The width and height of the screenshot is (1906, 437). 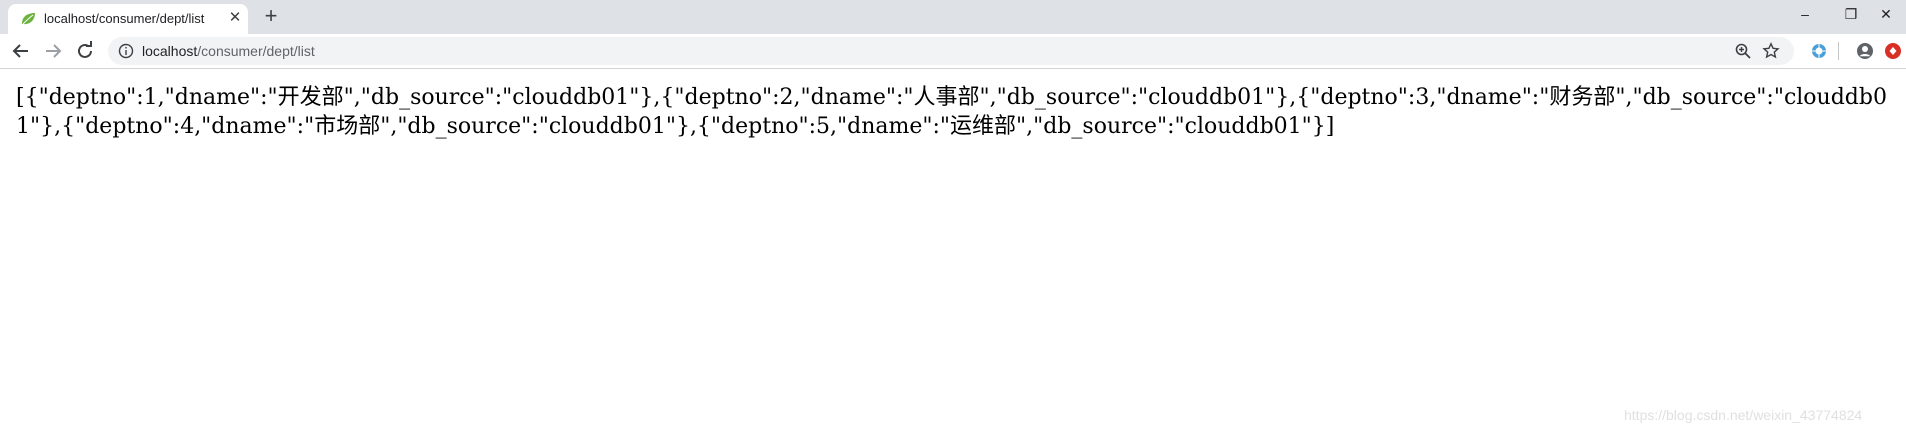 What do you see at coordinates (256, 51) in the screenshot?
I see `url-path: /consumer/dept/list` at bounding box center [256, 51].